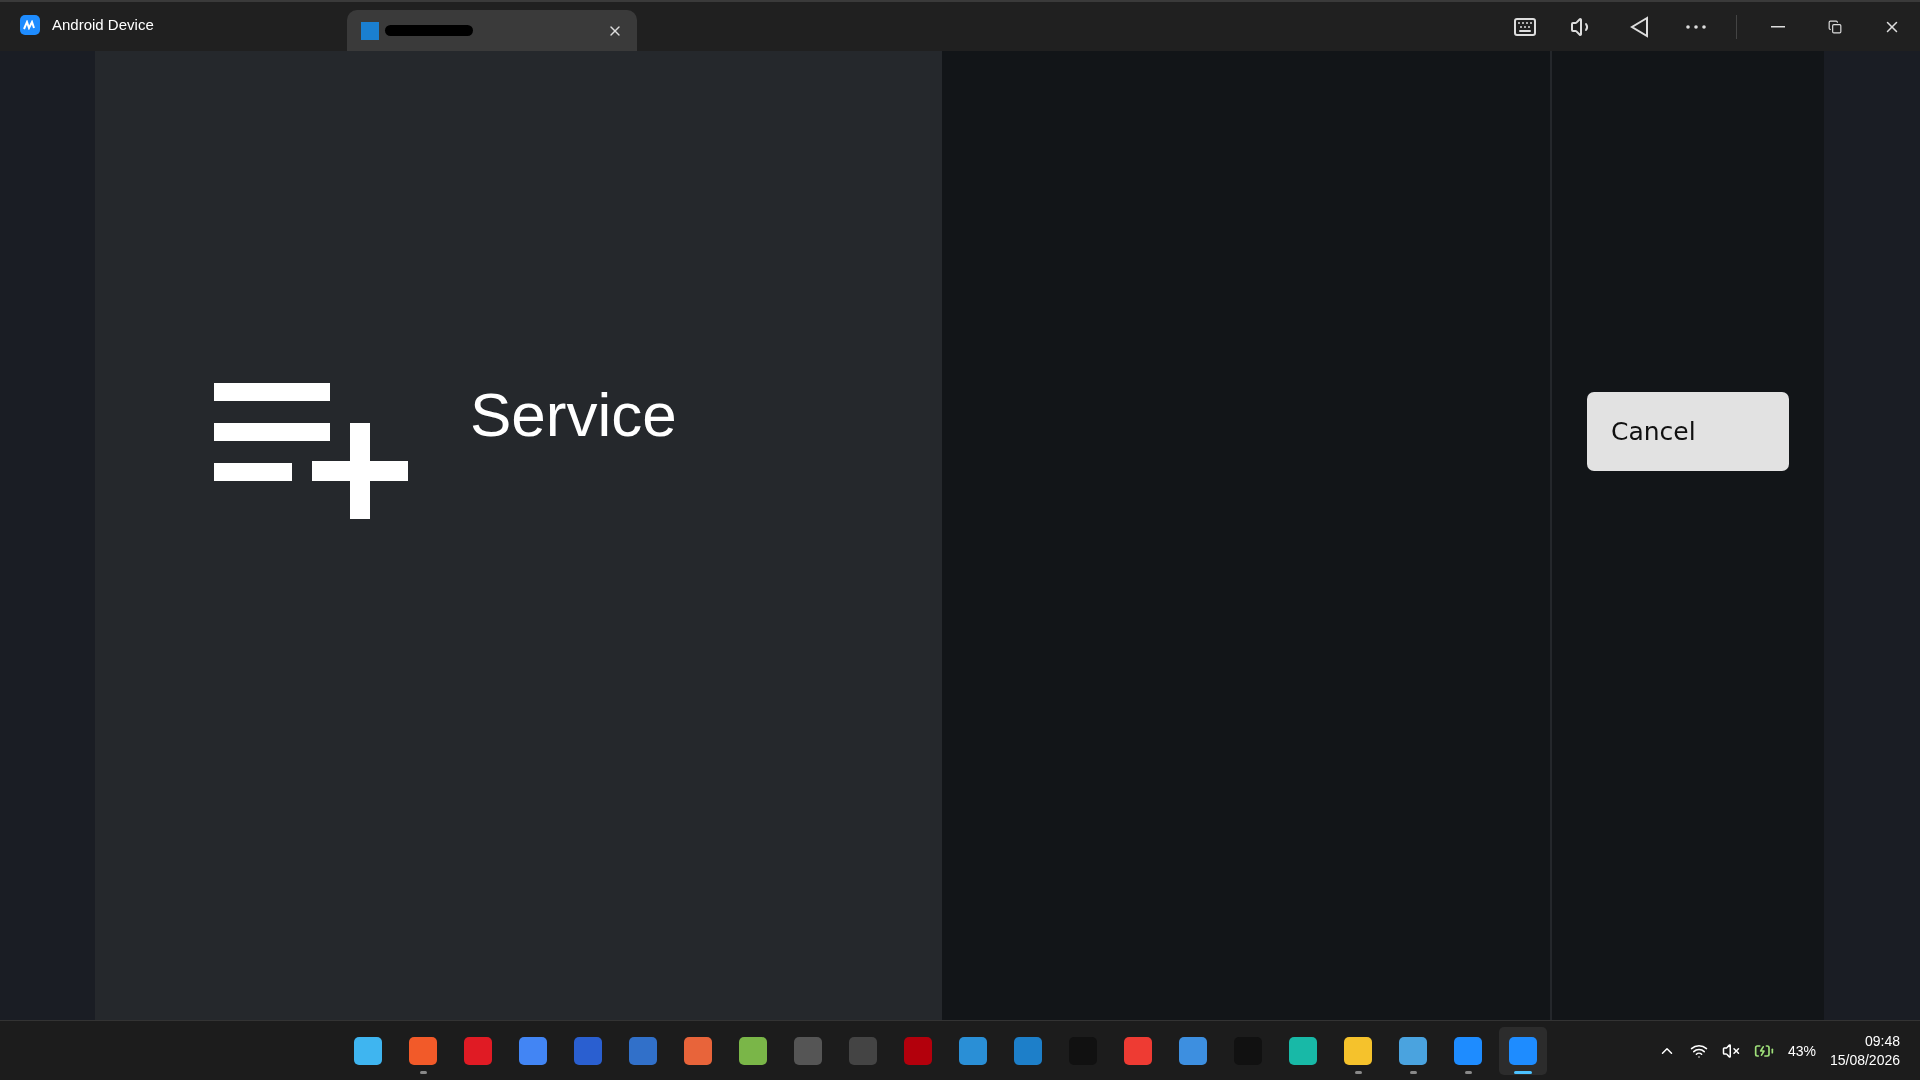  What do you see at coordinates (1882, 1041) in the screenshot?
I see `clock-time: 09:48` at bounding box center [1882, 1041].